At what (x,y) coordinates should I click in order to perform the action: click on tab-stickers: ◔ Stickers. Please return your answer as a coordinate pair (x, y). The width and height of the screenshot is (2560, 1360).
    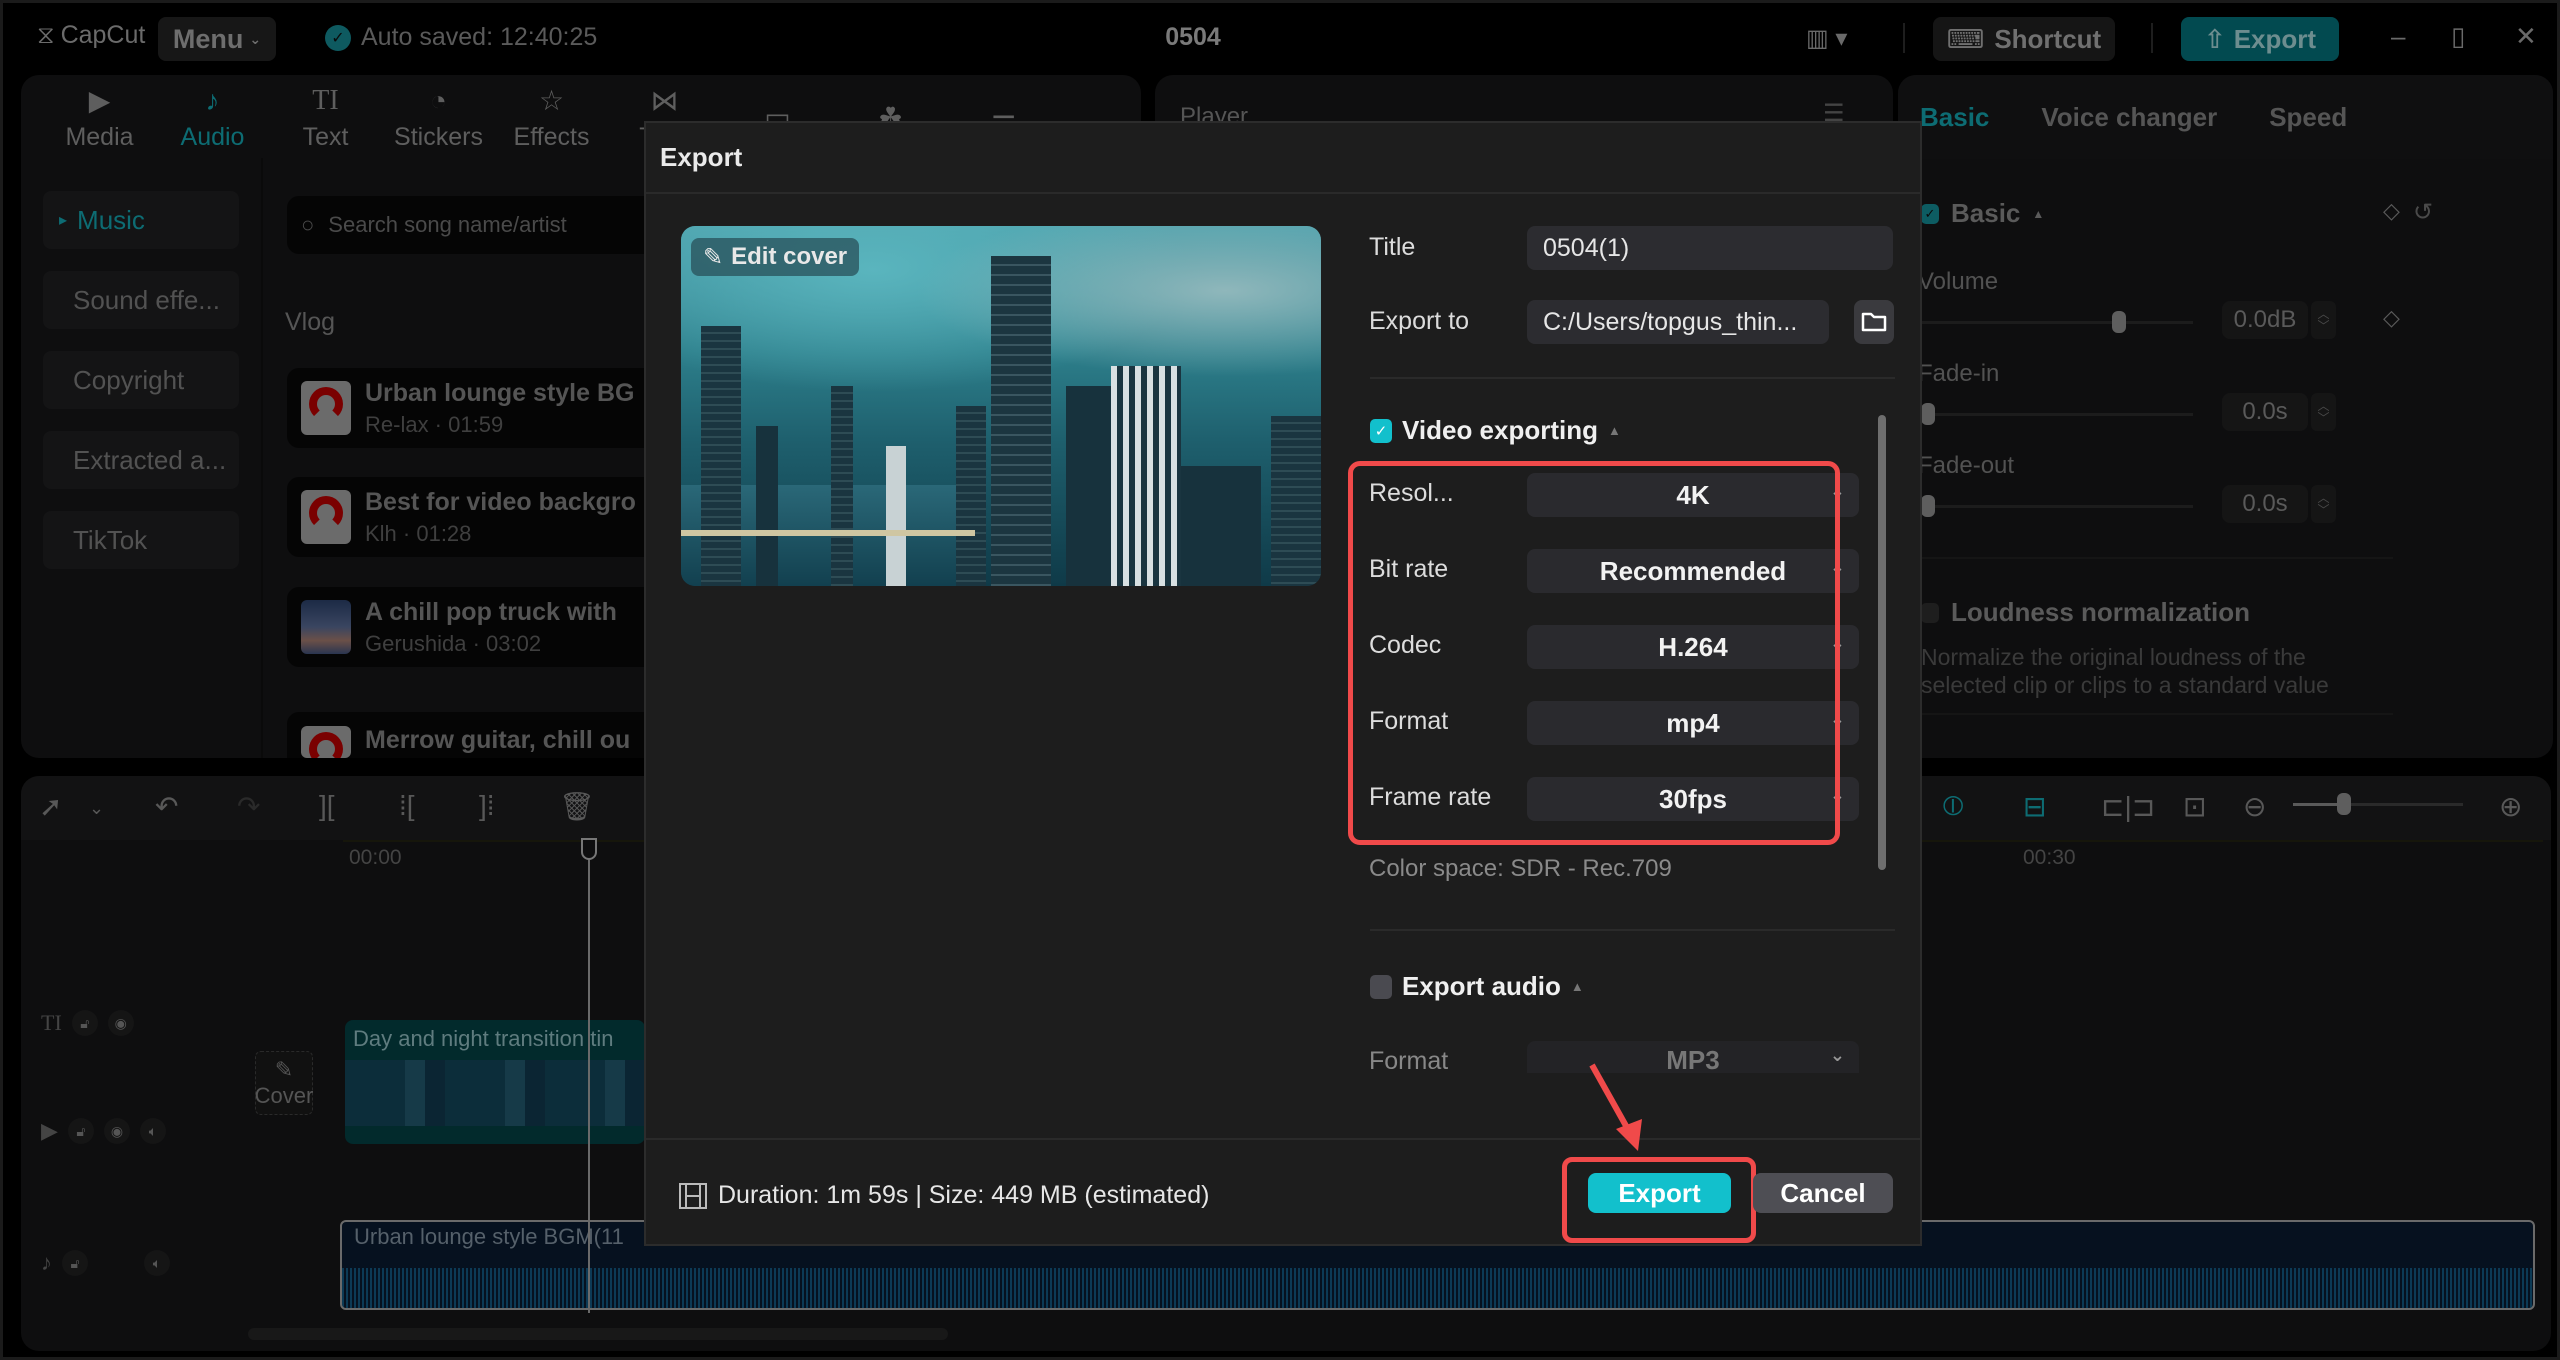
    Looking at the image, I should click on (438, 118).